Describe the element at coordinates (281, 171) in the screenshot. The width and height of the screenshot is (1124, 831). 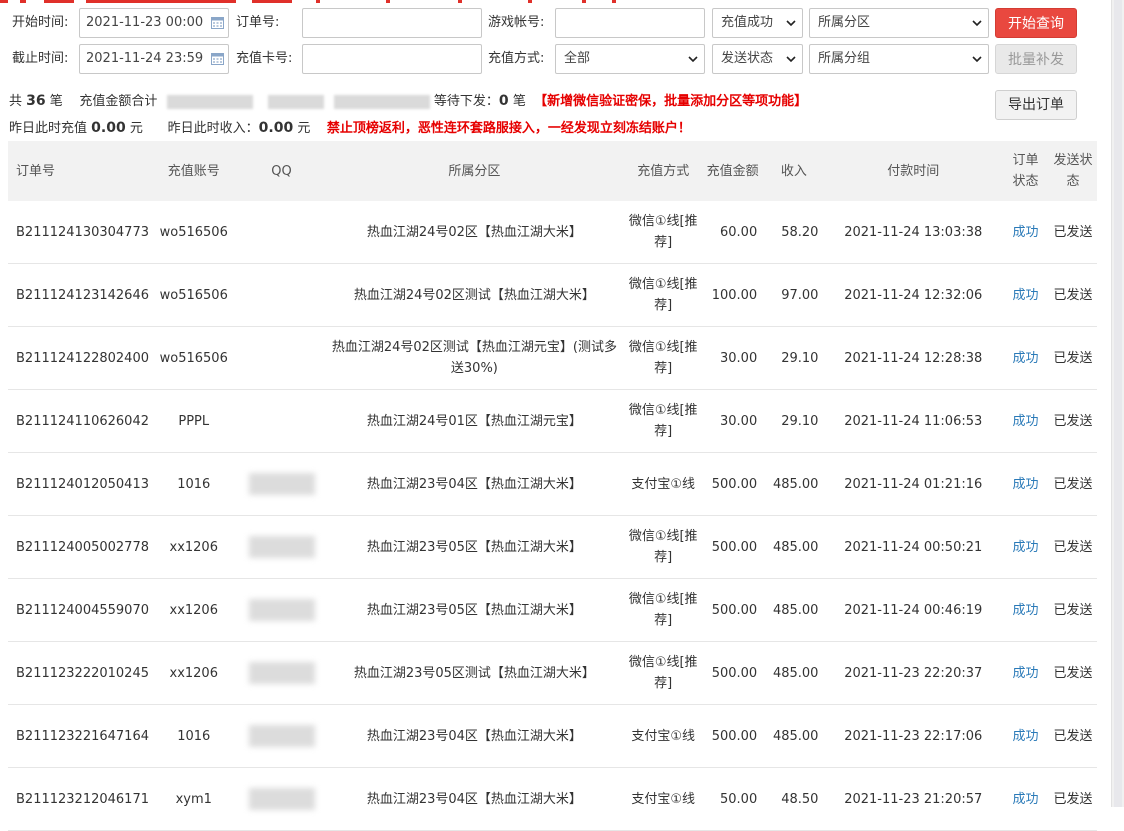
I see `header-qq: QQ` at that location.